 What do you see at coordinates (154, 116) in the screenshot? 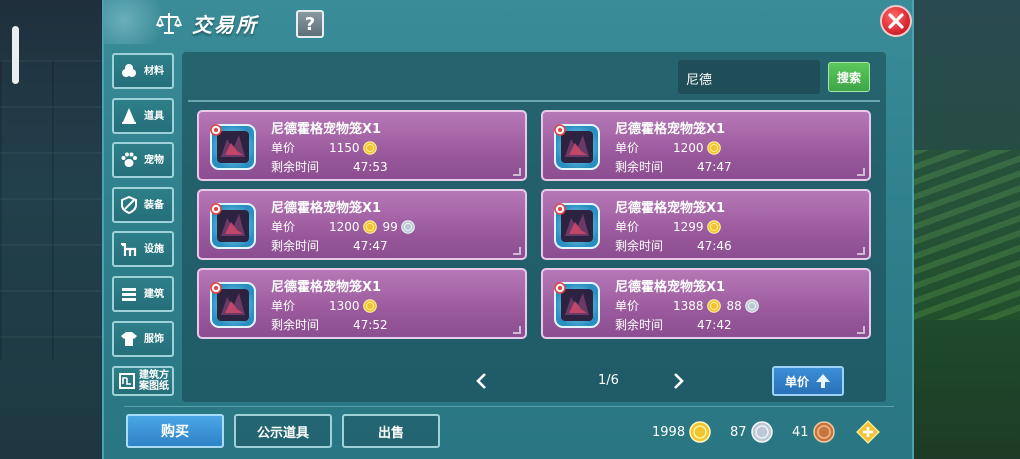
I see `category-label: 道具` at bounding box center [154, 116].